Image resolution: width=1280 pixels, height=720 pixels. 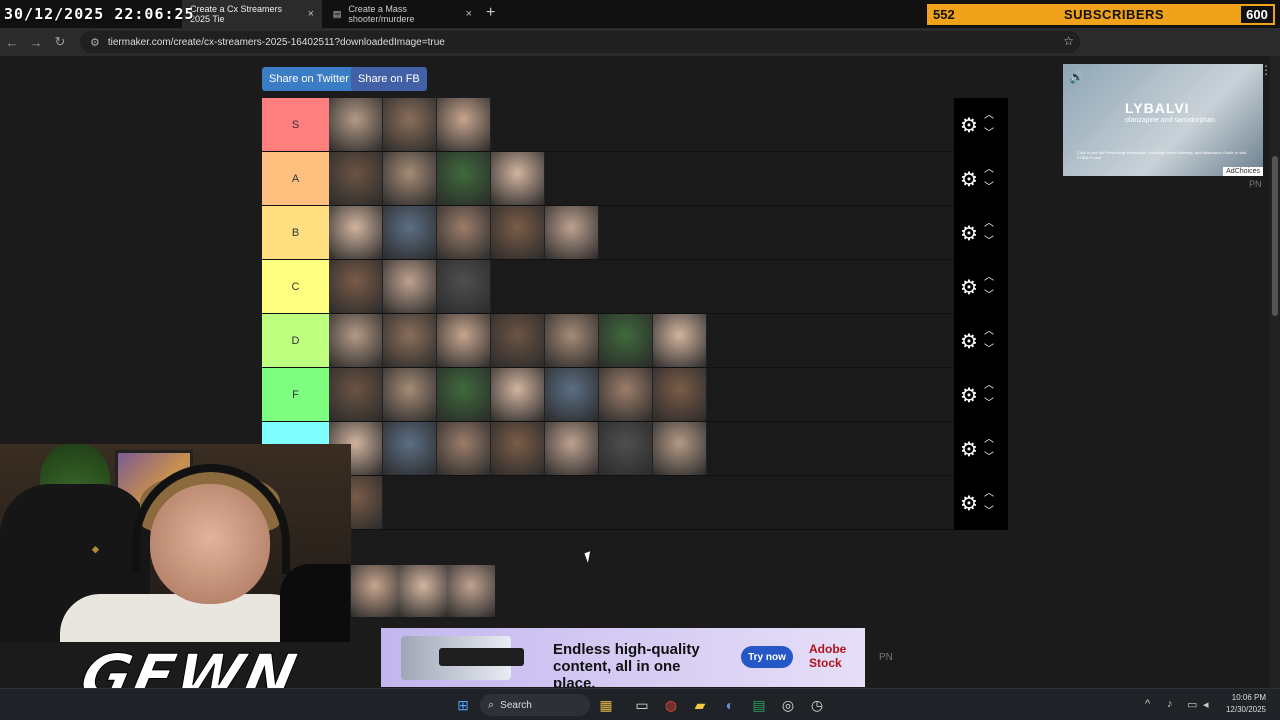 What do you see at coordinates (759, 705) in the screenshot?
I see `excel-icon: ▤` at bounding box center [759, 705].